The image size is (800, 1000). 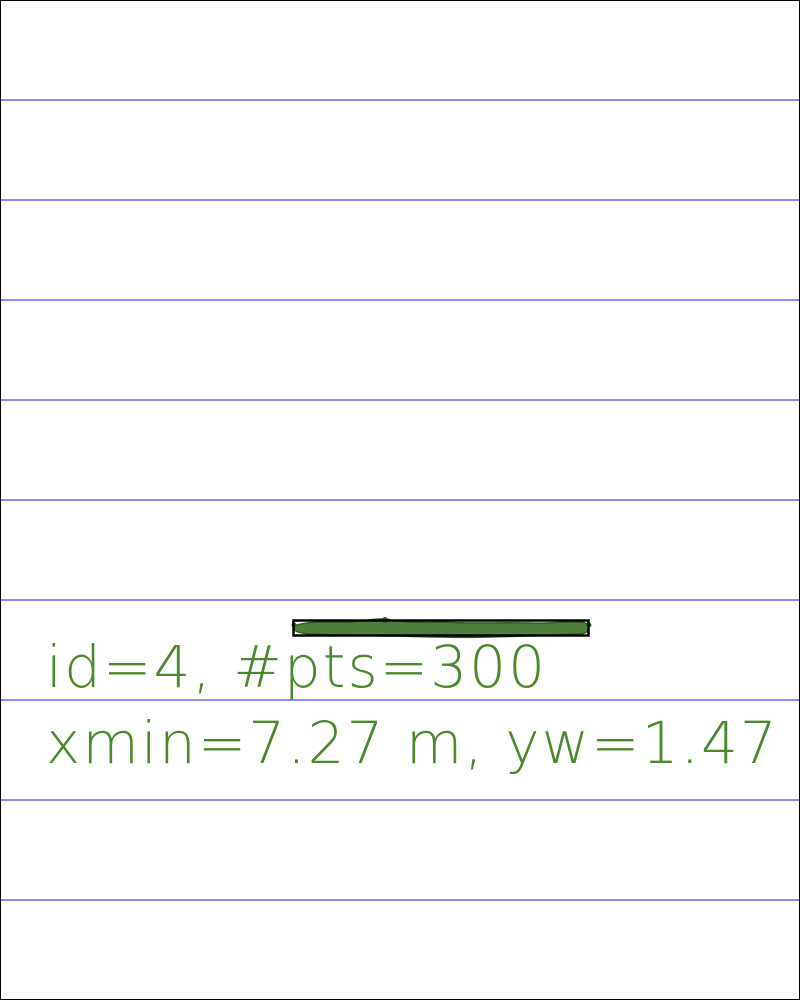 What do you see at coordinates (296, 667) in the screenshot?
I see `object-id-label: id=4, #pts=300` at bounding box center [296, 667].